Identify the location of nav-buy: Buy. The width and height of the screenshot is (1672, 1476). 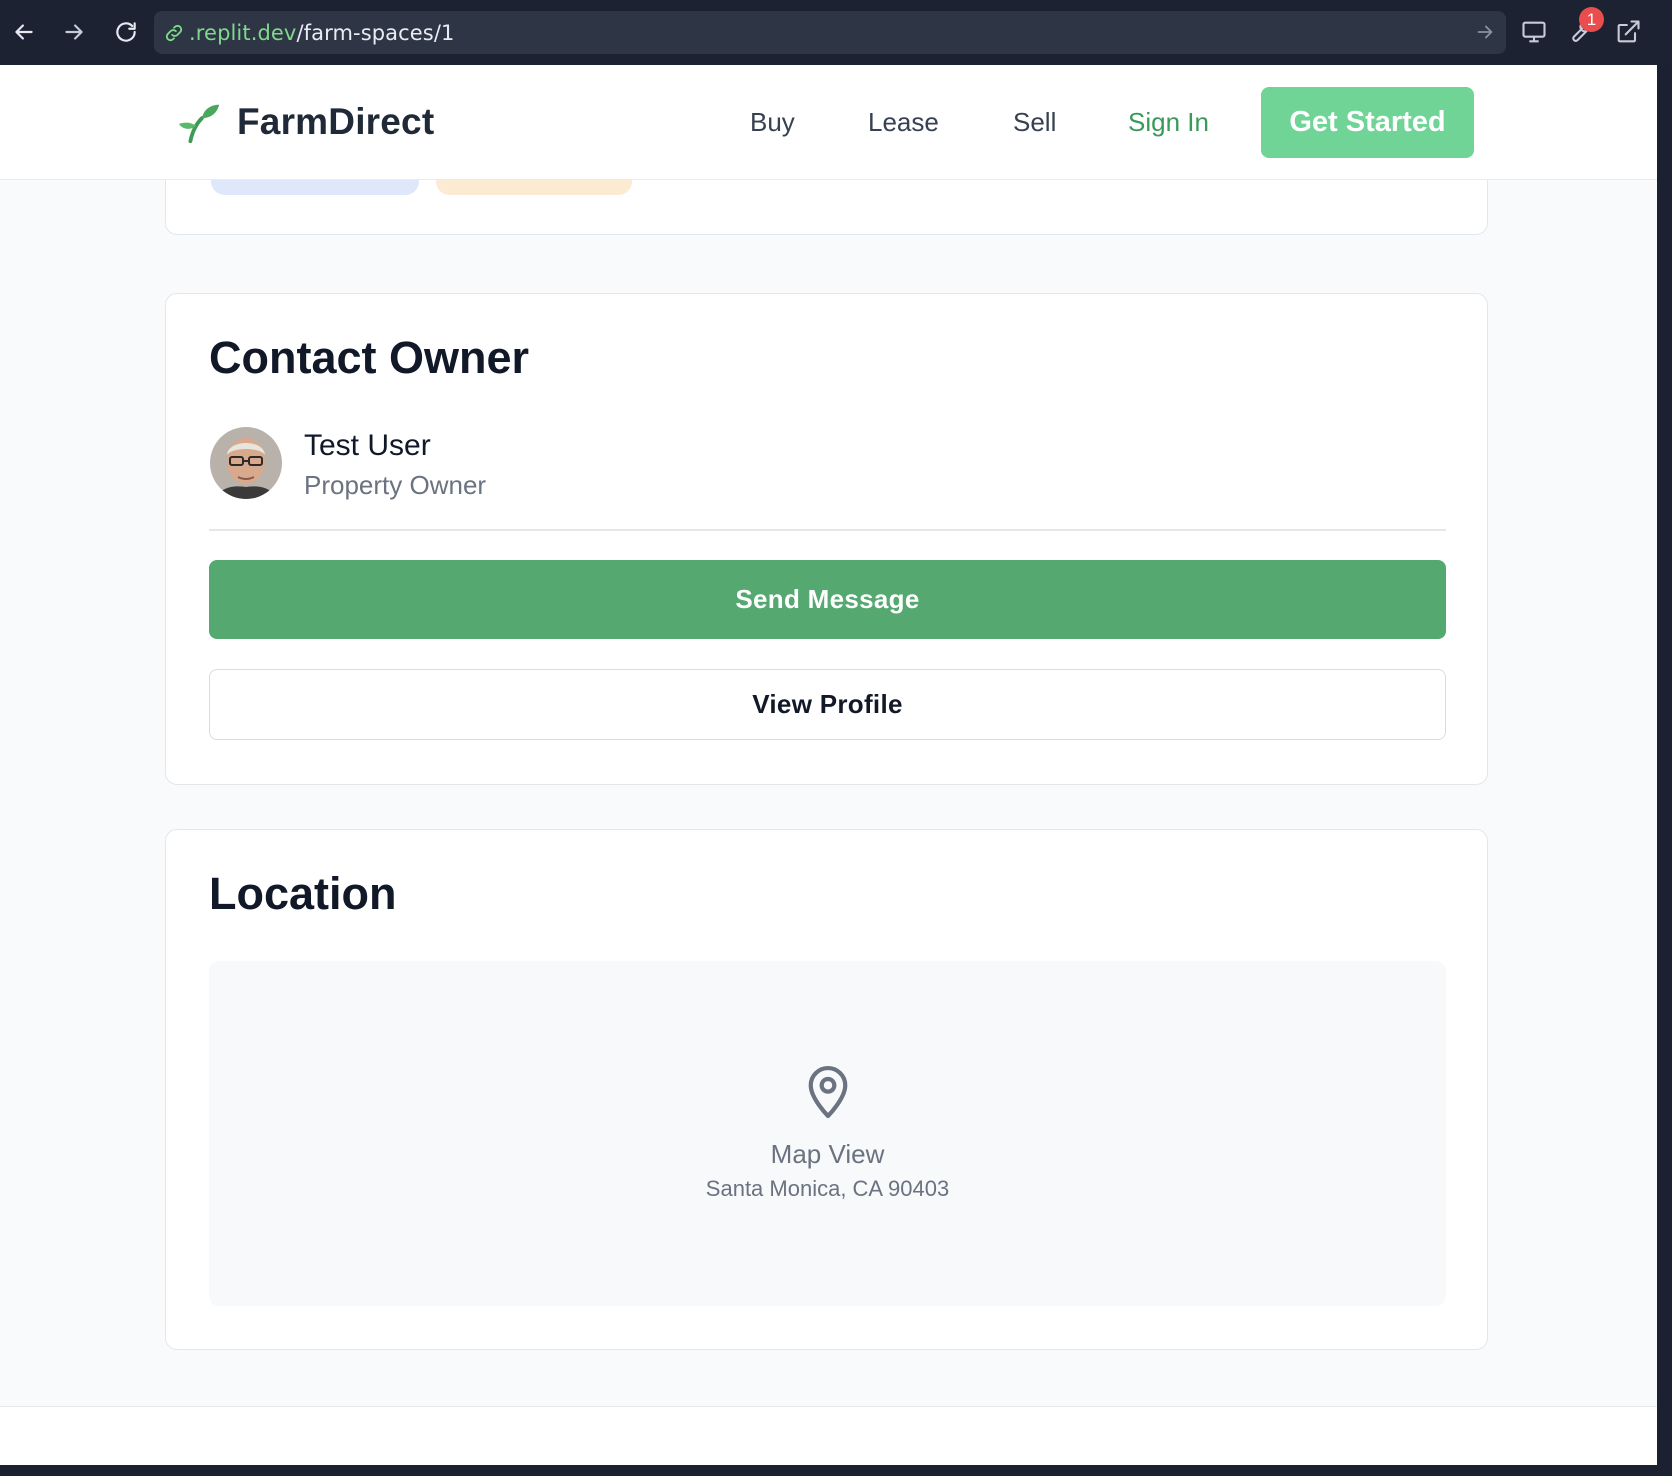
(772, 122).